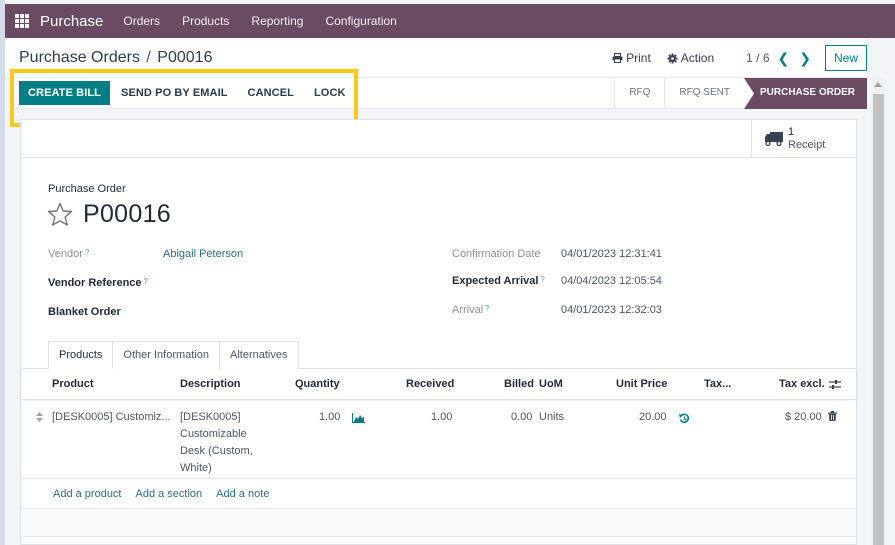 This screenshot has width=895, height=545. What do you see at coordinates (329, 417) in the screenshot?
I see `cell-quantity: 1.00` at bounding box center [329, 417].